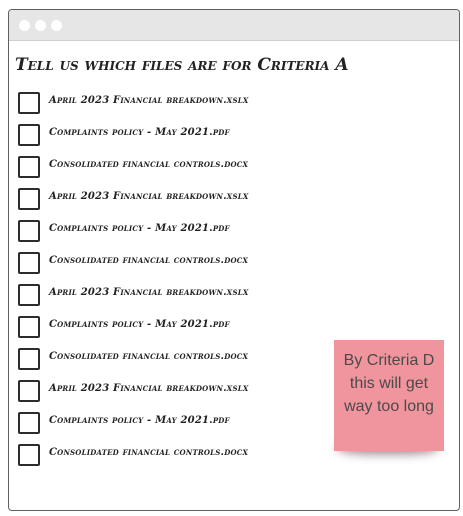 This screenshot has width=463, height=516. What do you see at coordinates (389, 395) in the screenshot?
I see `sticky-note: By Criteria D this will get way too long` at bounding box center [389, 395].